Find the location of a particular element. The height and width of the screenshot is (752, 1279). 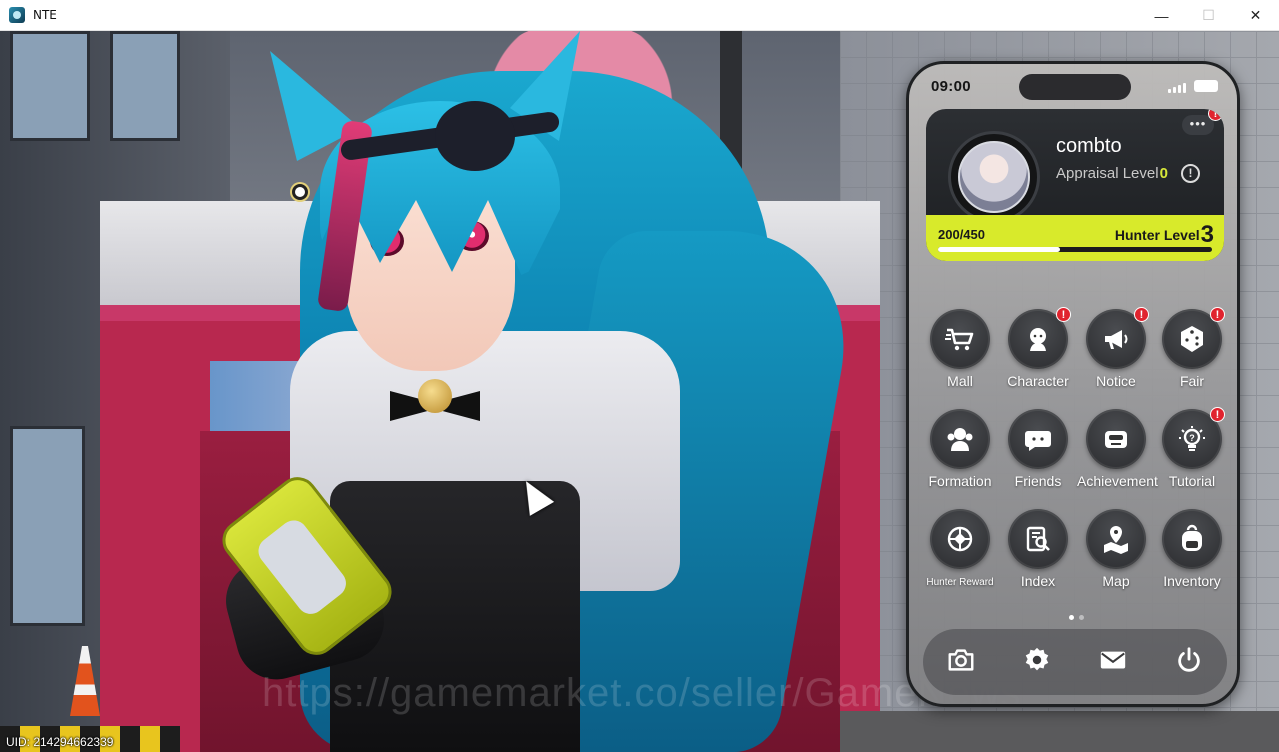

app-label: Map is located at coordinates (1116, 581).